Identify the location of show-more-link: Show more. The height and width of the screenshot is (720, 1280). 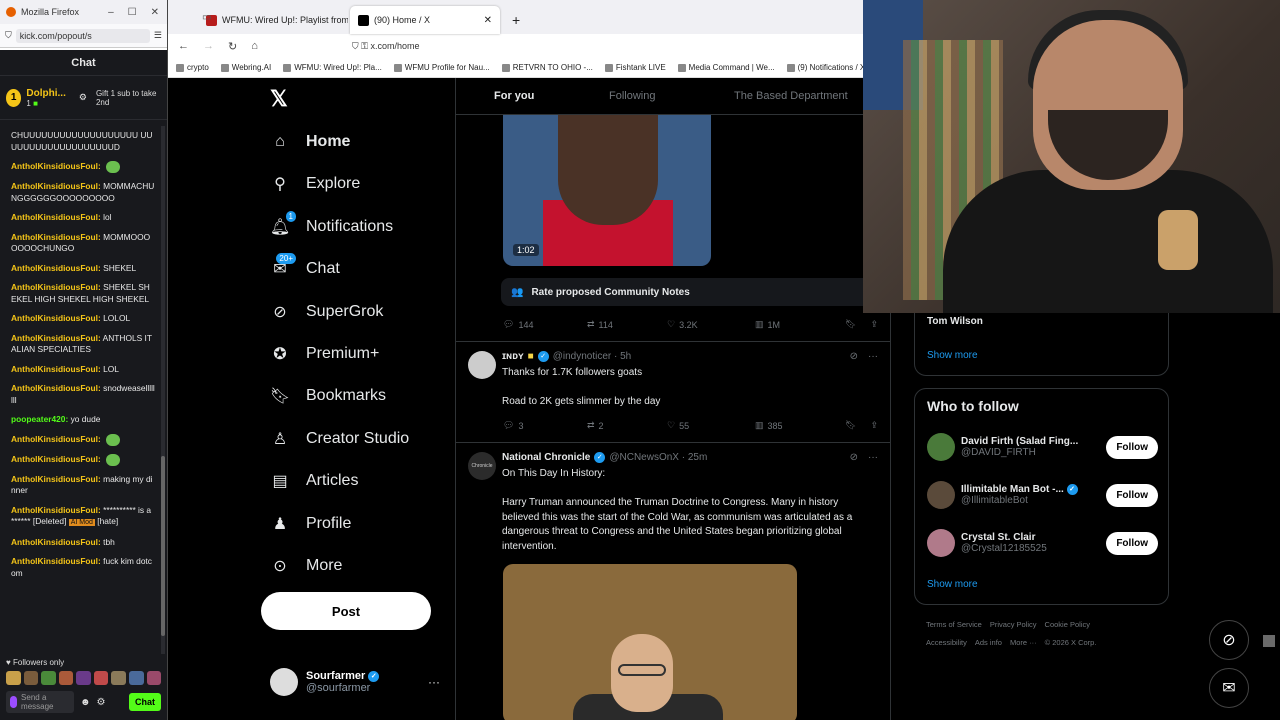
(952, 584).